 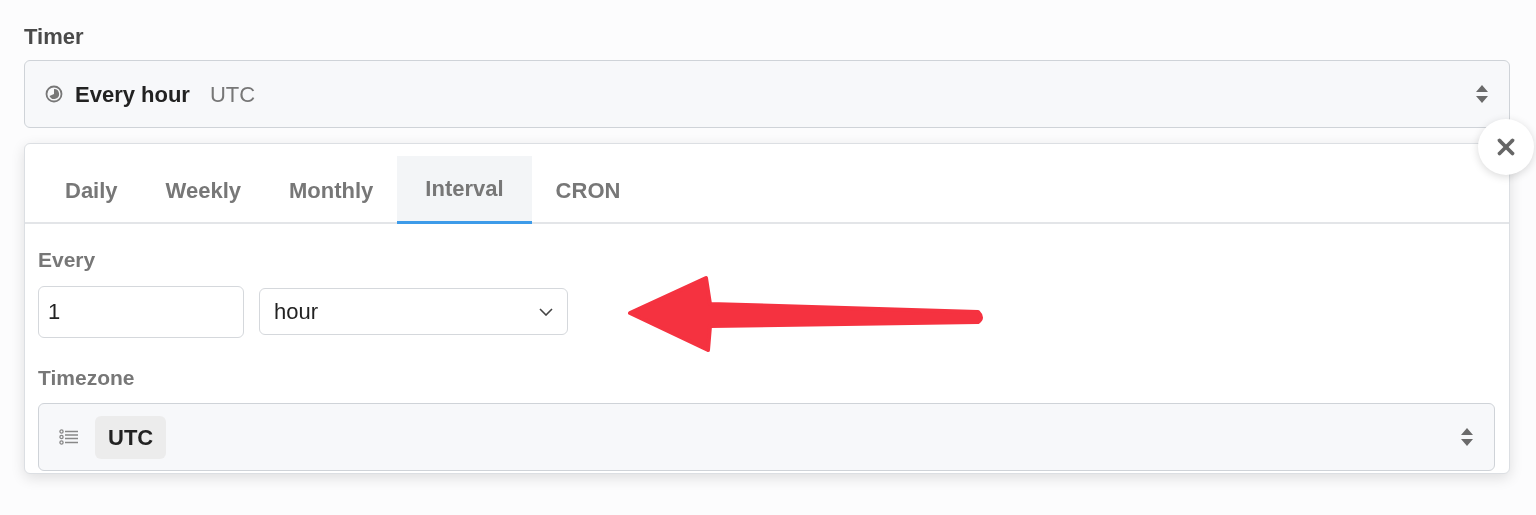 I want to click on chevron-down-icon, so click(x=546, y=311).